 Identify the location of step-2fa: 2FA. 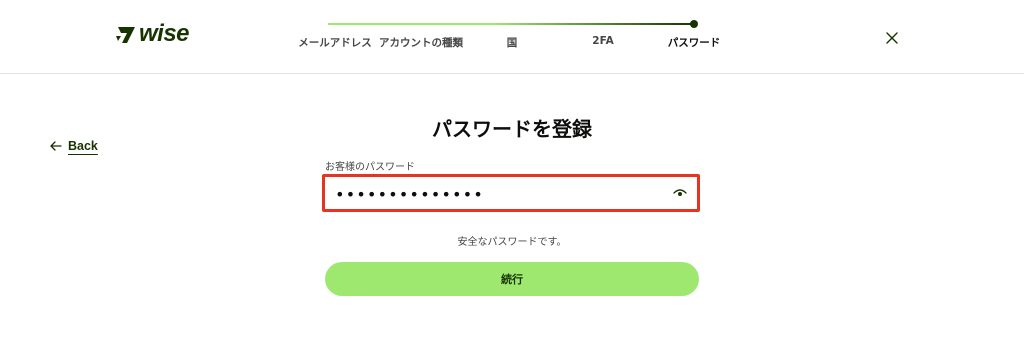
(602, 41).